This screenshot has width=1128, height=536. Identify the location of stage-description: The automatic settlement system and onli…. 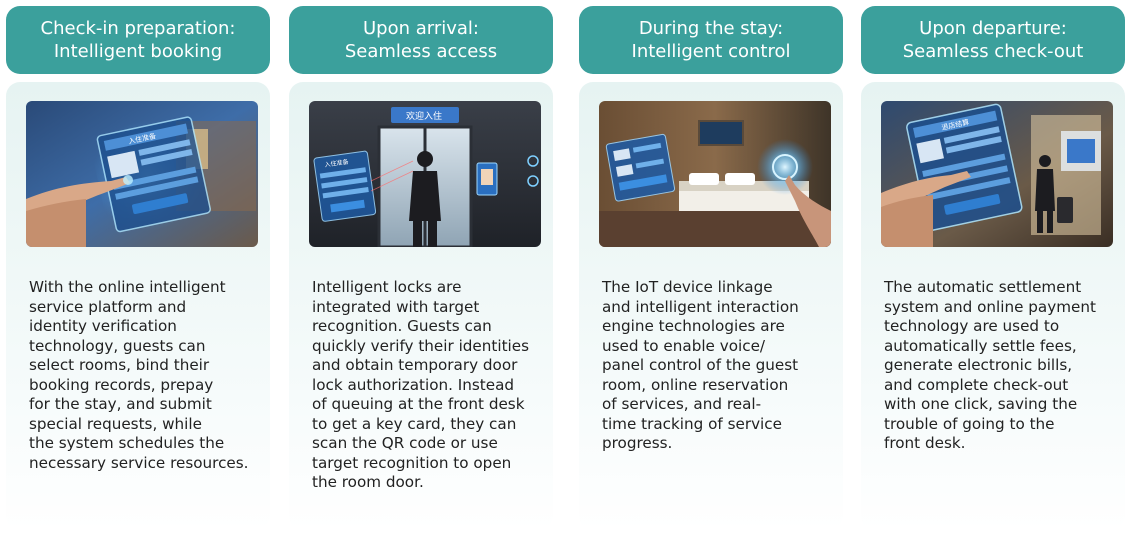
(1002, 366).